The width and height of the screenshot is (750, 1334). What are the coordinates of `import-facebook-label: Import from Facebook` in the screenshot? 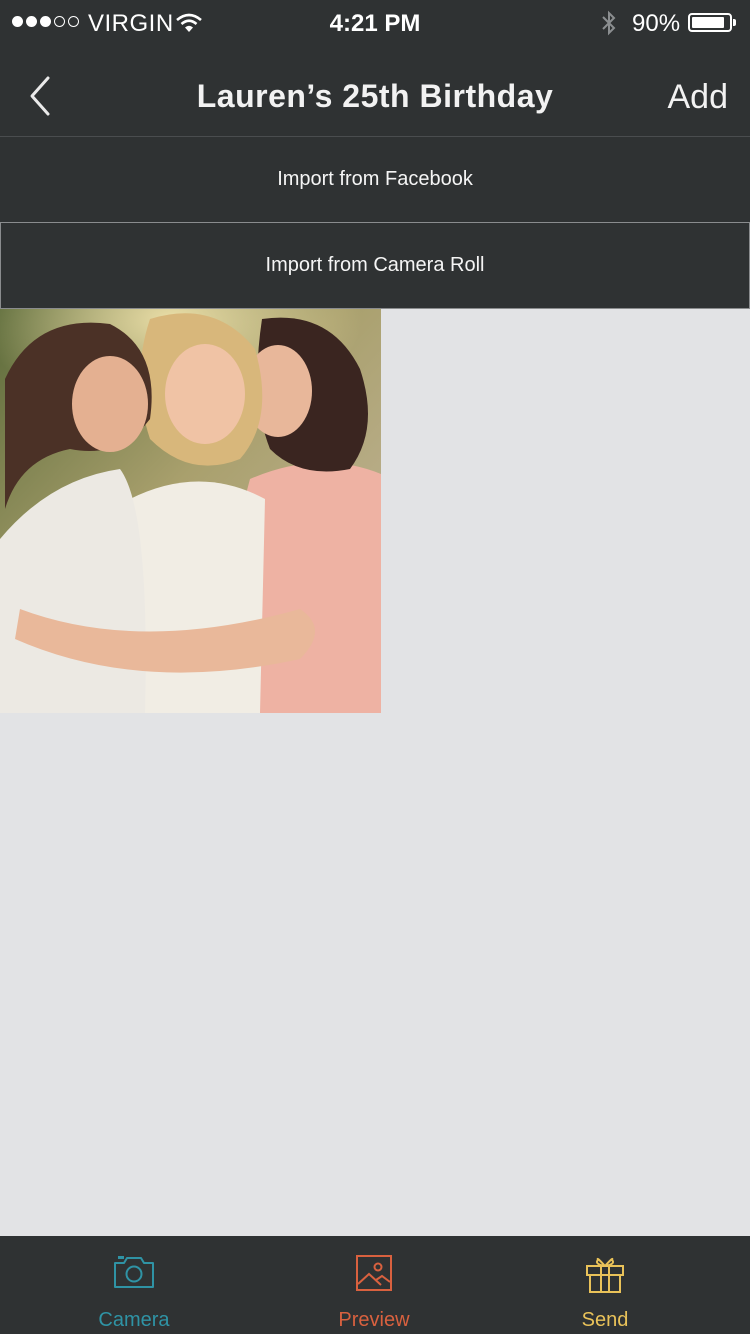 It's located at (375, 179).